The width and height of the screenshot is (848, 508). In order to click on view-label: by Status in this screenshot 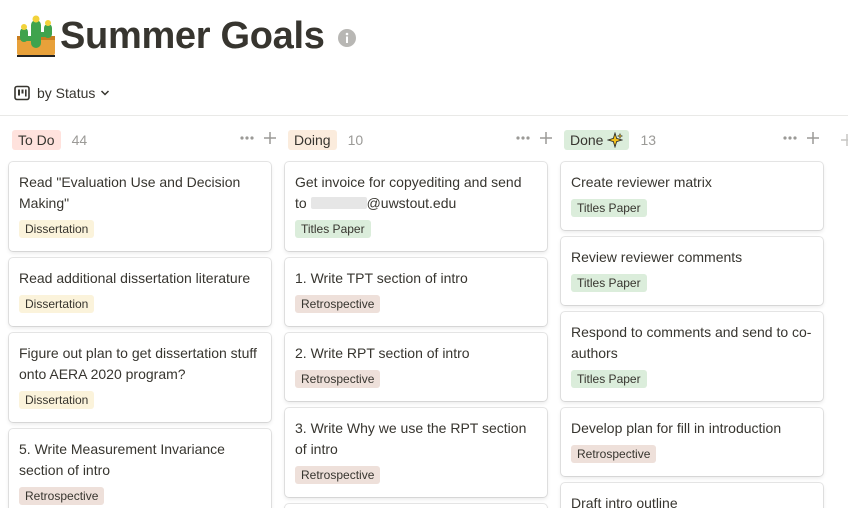, I will do `click(66, 93)`.